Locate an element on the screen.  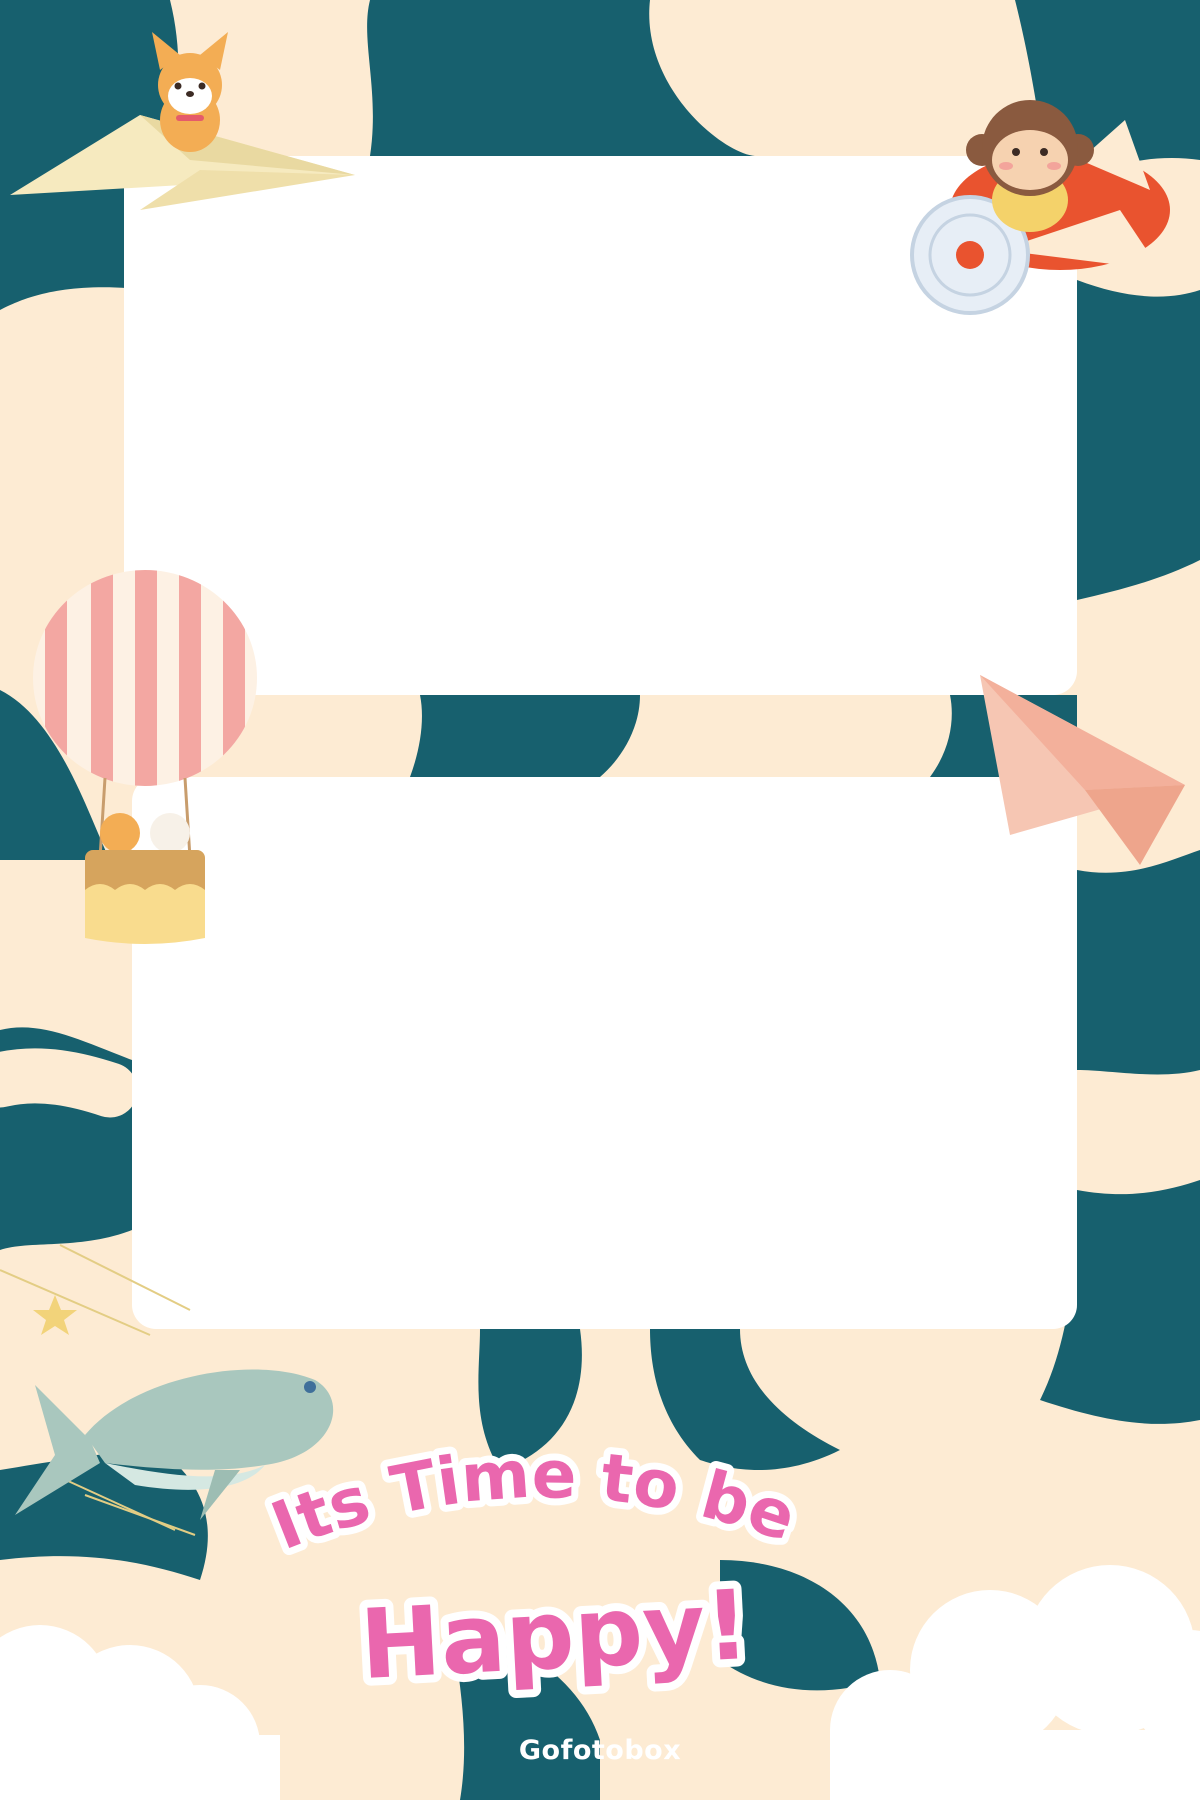
headline-line2: Happy! is located at coordinates (555, 1635).